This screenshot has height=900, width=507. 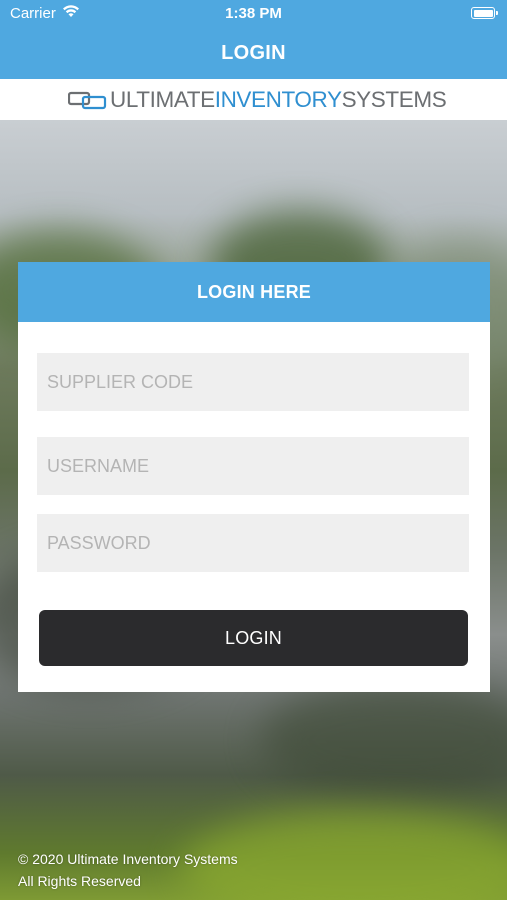 I want to click on brand-name-part-2: INVENTORY, so click(x=278, y=99).